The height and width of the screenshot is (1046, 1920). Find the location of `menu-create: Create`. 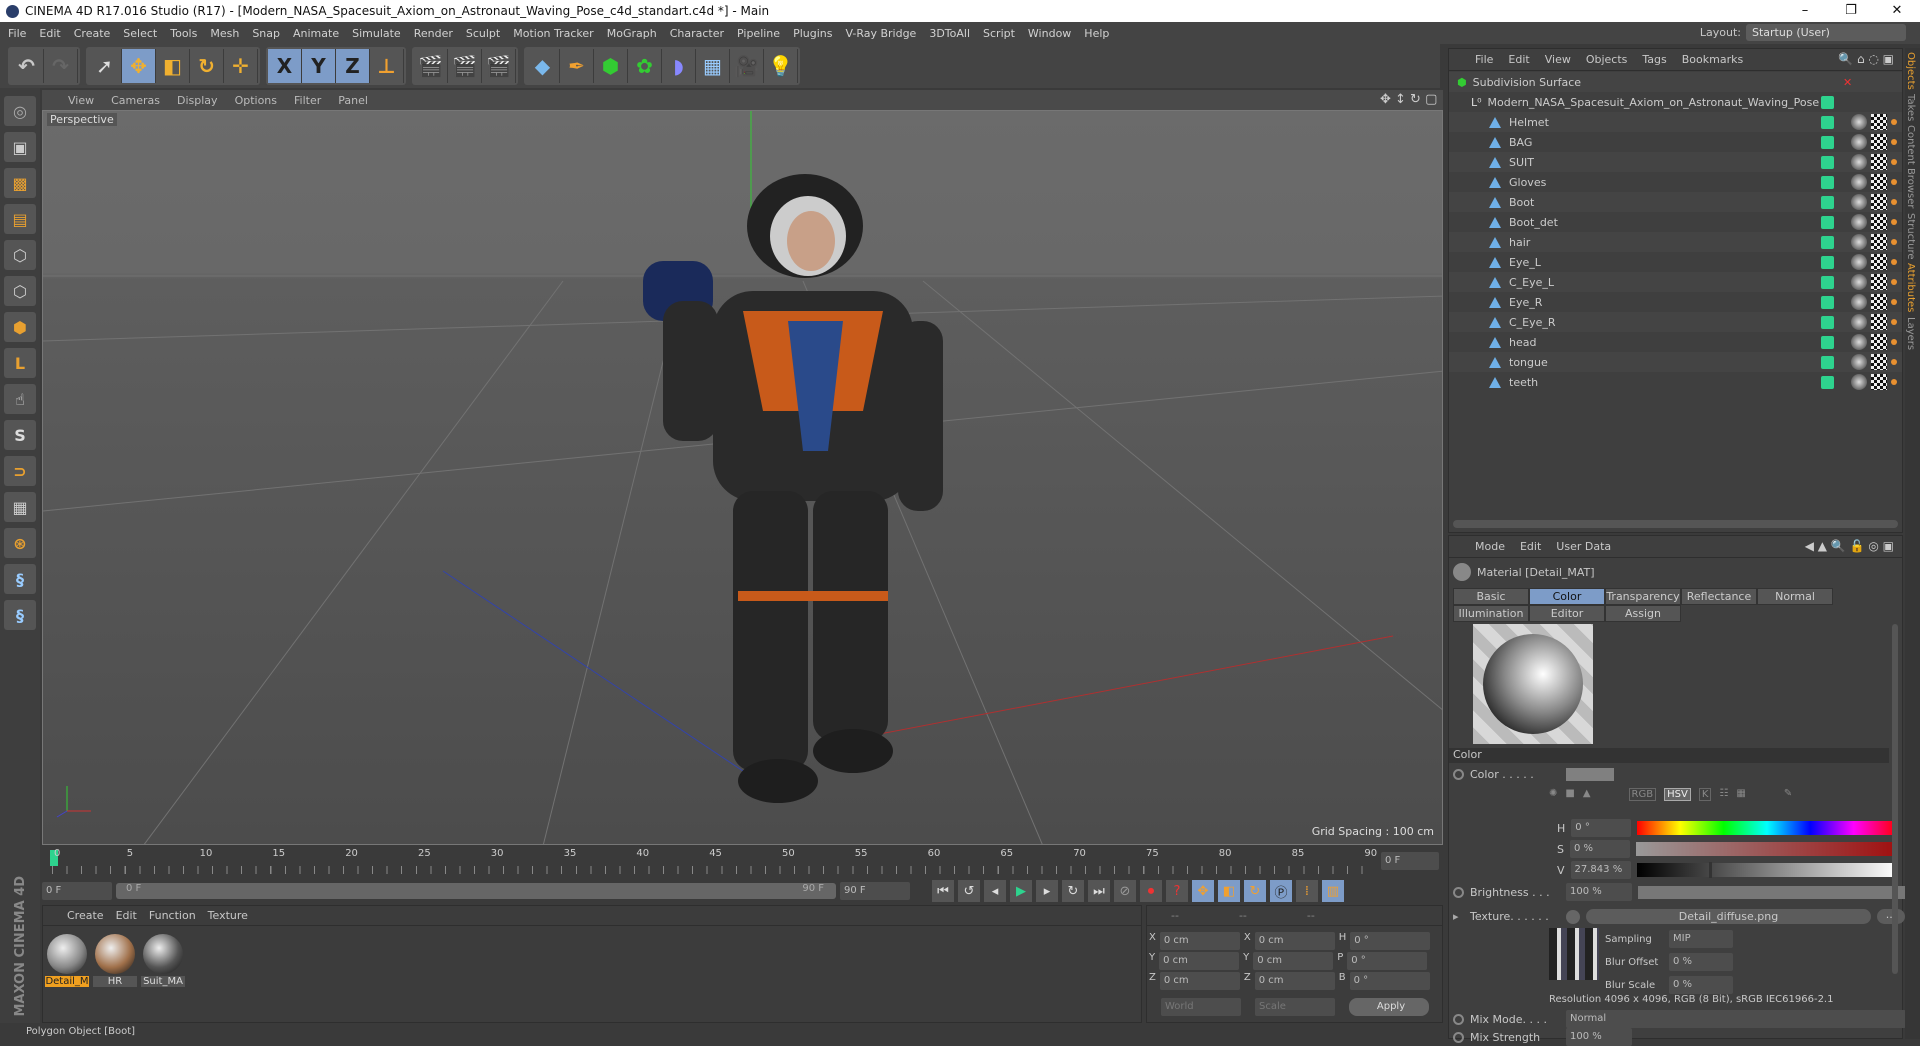

menu-create: Create is located at coordinates (92, 33).